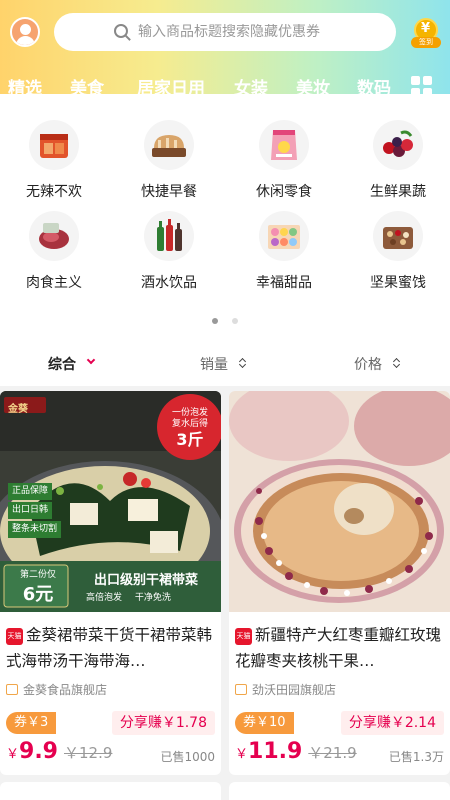 This screenshot has width=450, height=800. Describe the element at coordinates (38, 594) in the screenshot. I see `promo-price: 6元` at that location.